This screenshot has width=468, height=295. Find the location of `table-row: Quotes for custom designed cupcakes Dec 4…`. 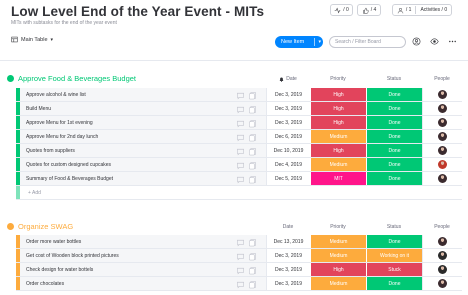

table-row: Quotes for custom designed cupcakes Dec 4… is located at coordinates (239, 165).